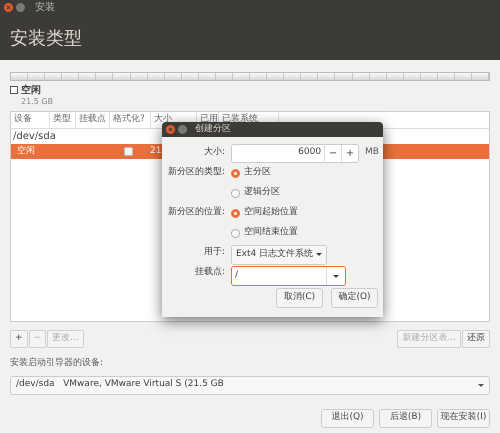 This screenshot has height=433, width=500. I want to click on table-cell-text: 21, so click(156, 151).